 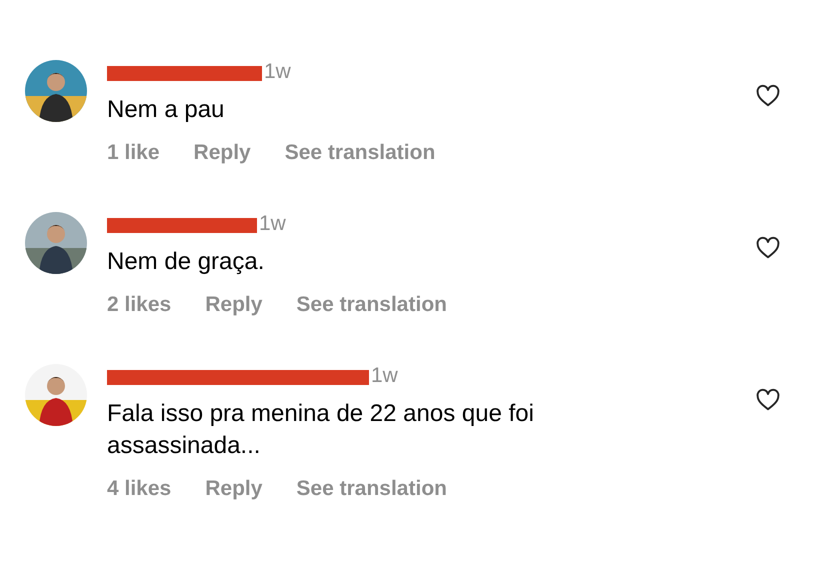 What do you see at coordinates (166, 110) in the screenshot?
I see `comment-text: Nem a pau` at bounding box center [166, 110].